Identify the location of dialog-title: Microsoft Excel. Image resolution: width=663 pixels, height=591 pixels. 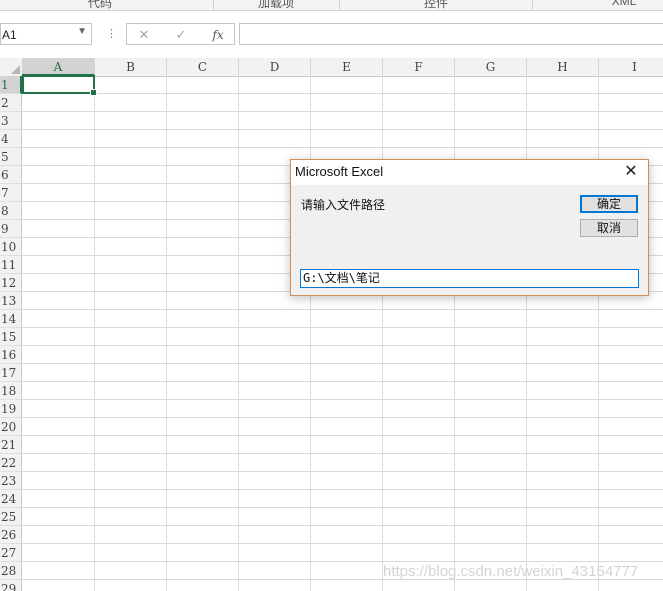
(339, 171).